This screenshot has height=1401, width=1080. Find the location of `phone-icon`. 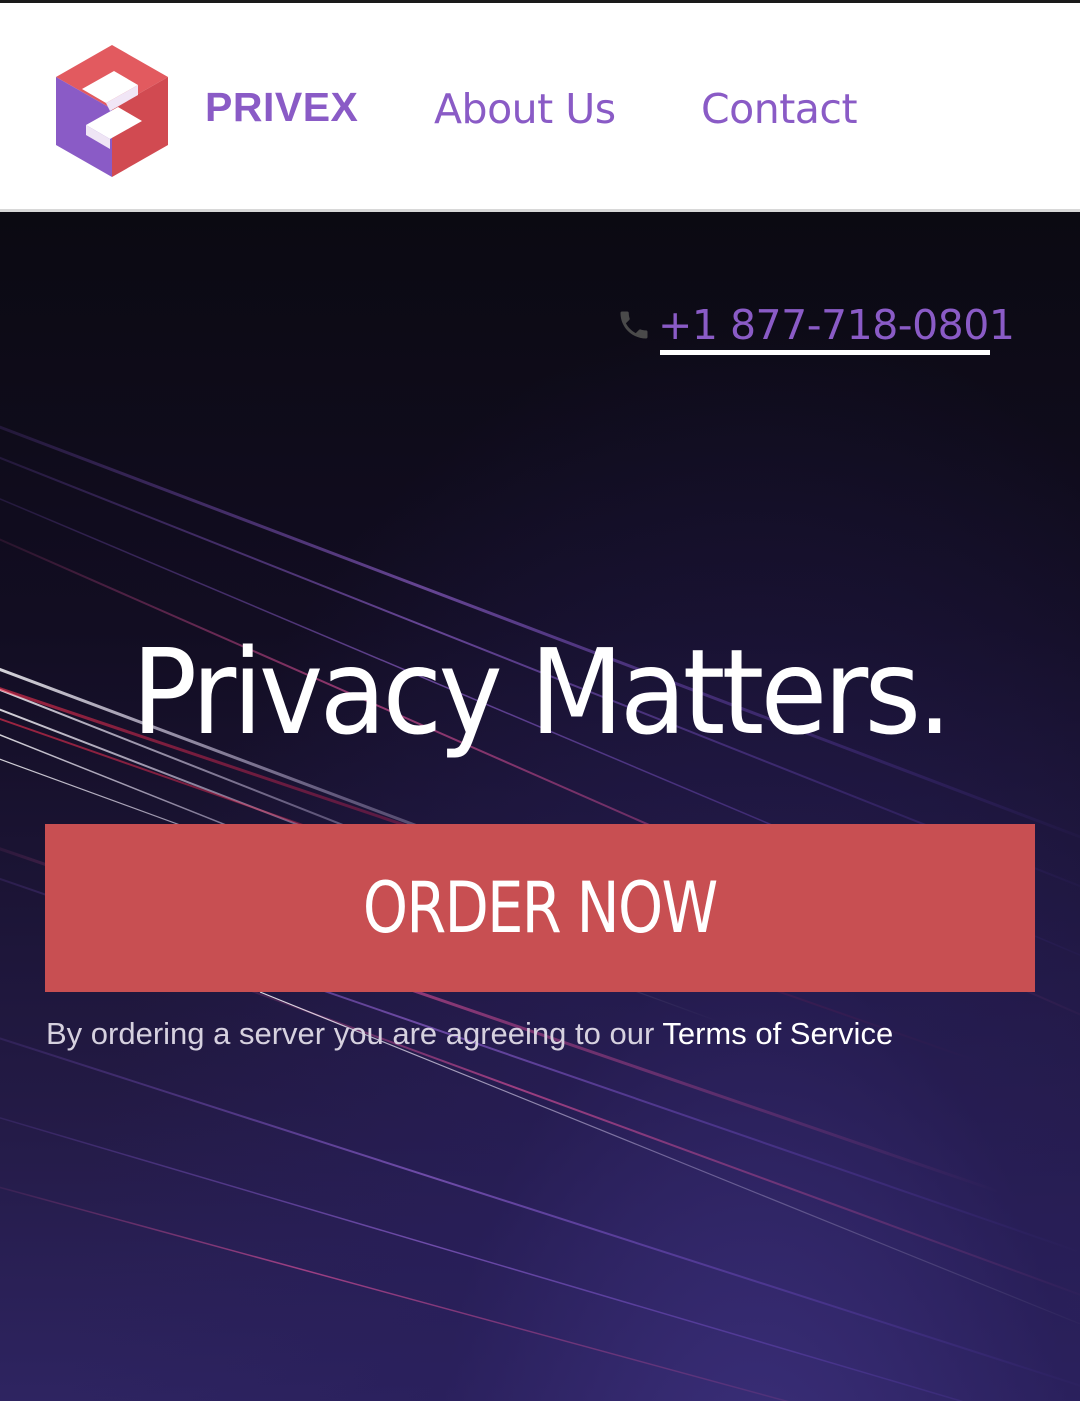

phone-icon is located at coordinates (634, 325).